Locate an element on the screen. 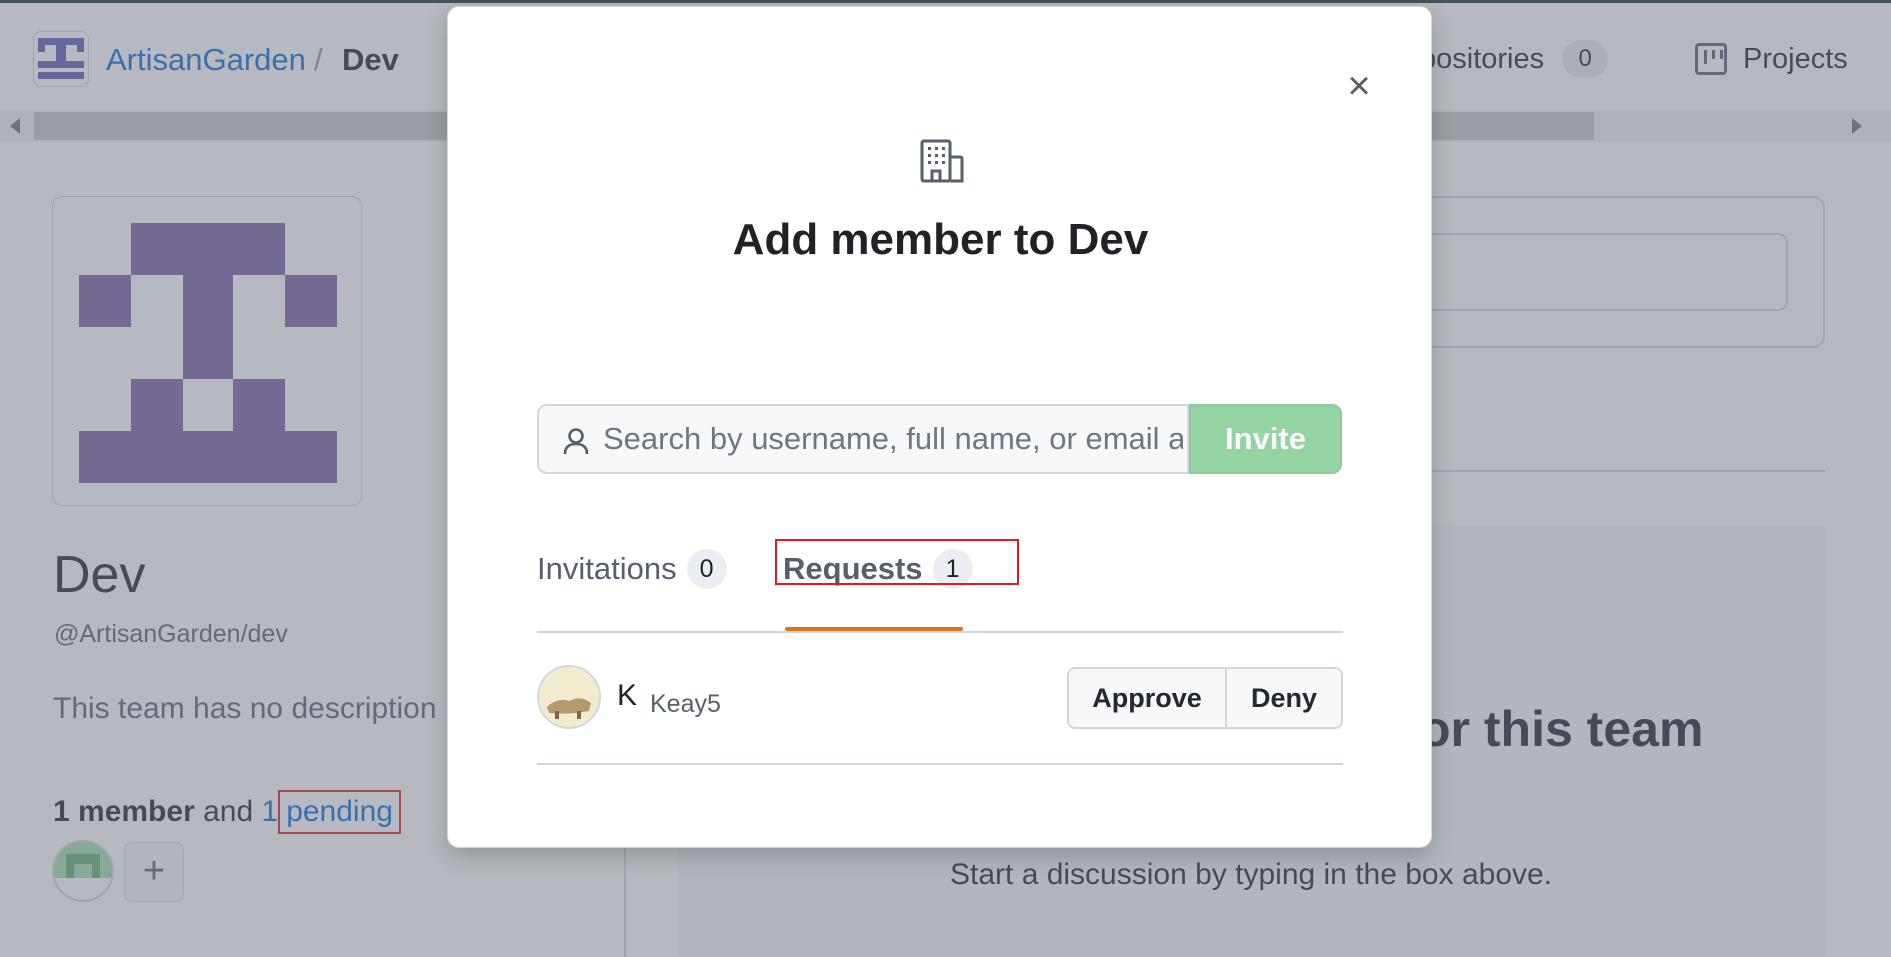 The height and width of the screenshot is (957, 1891). deny-button: Deny is located at coordinates (1285, 698).